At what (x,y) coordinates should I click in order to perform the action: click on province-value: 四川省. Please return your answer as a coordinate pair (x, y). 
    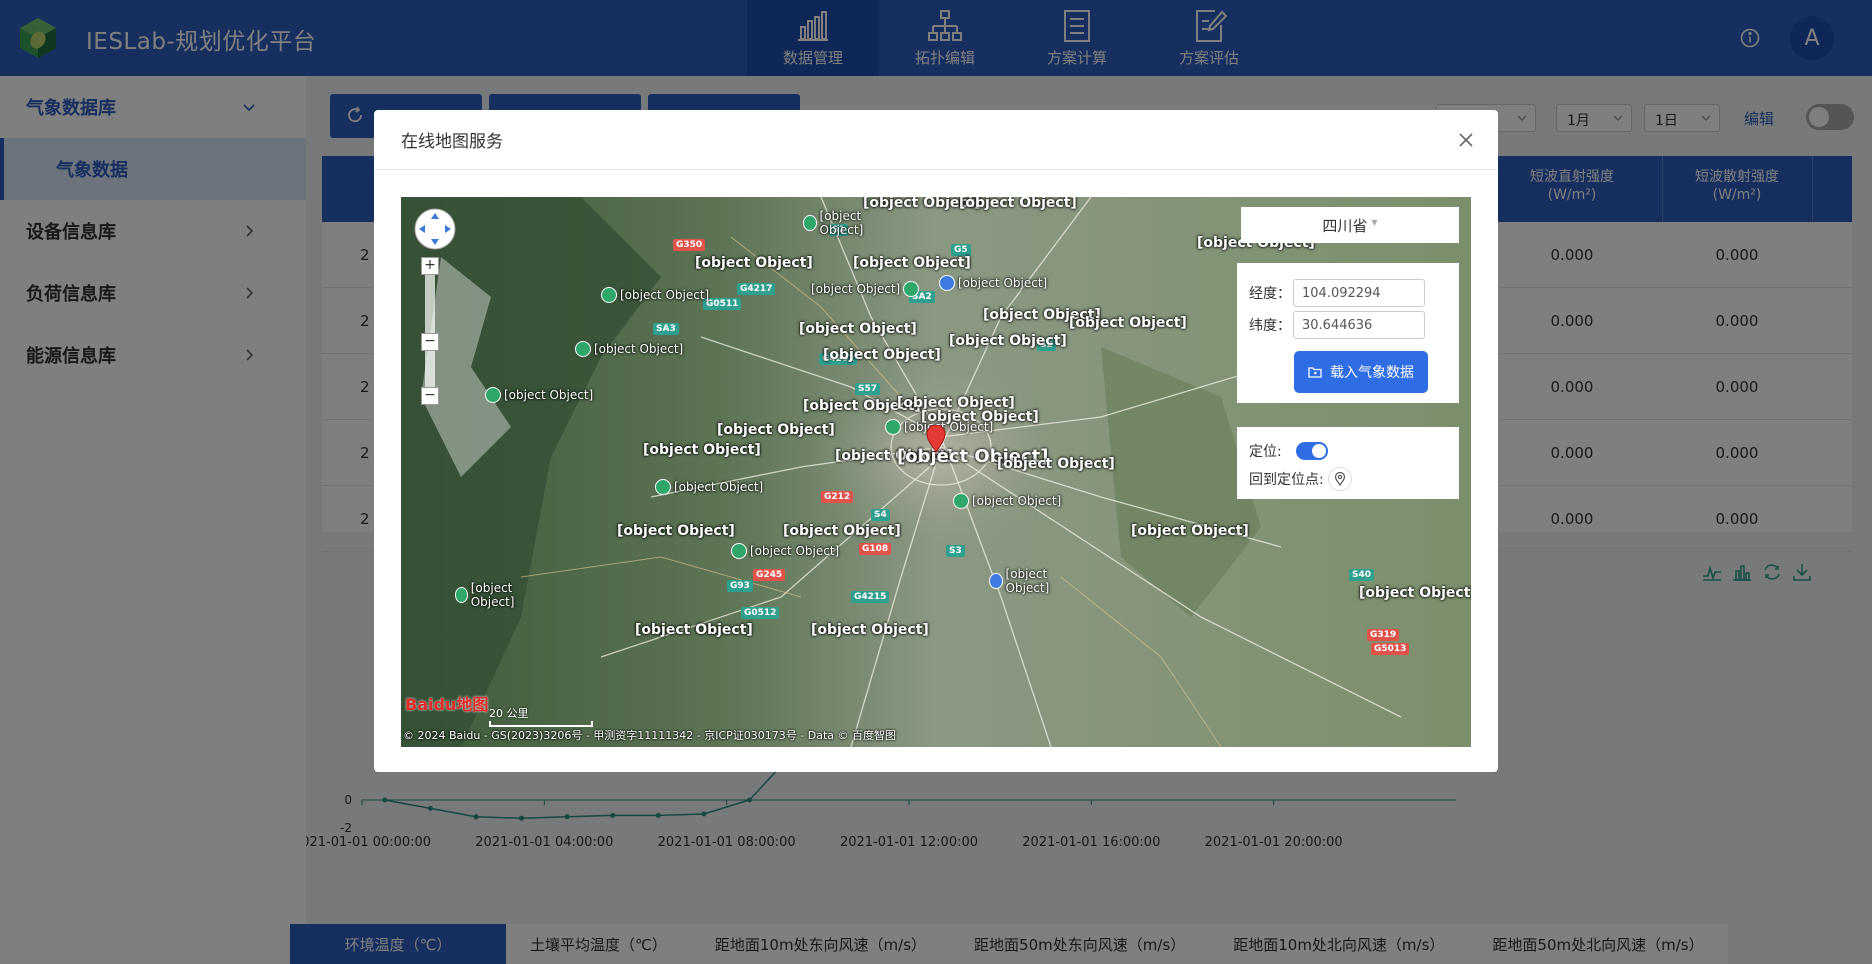
    Looking at the image, I should click on (1345, 225).